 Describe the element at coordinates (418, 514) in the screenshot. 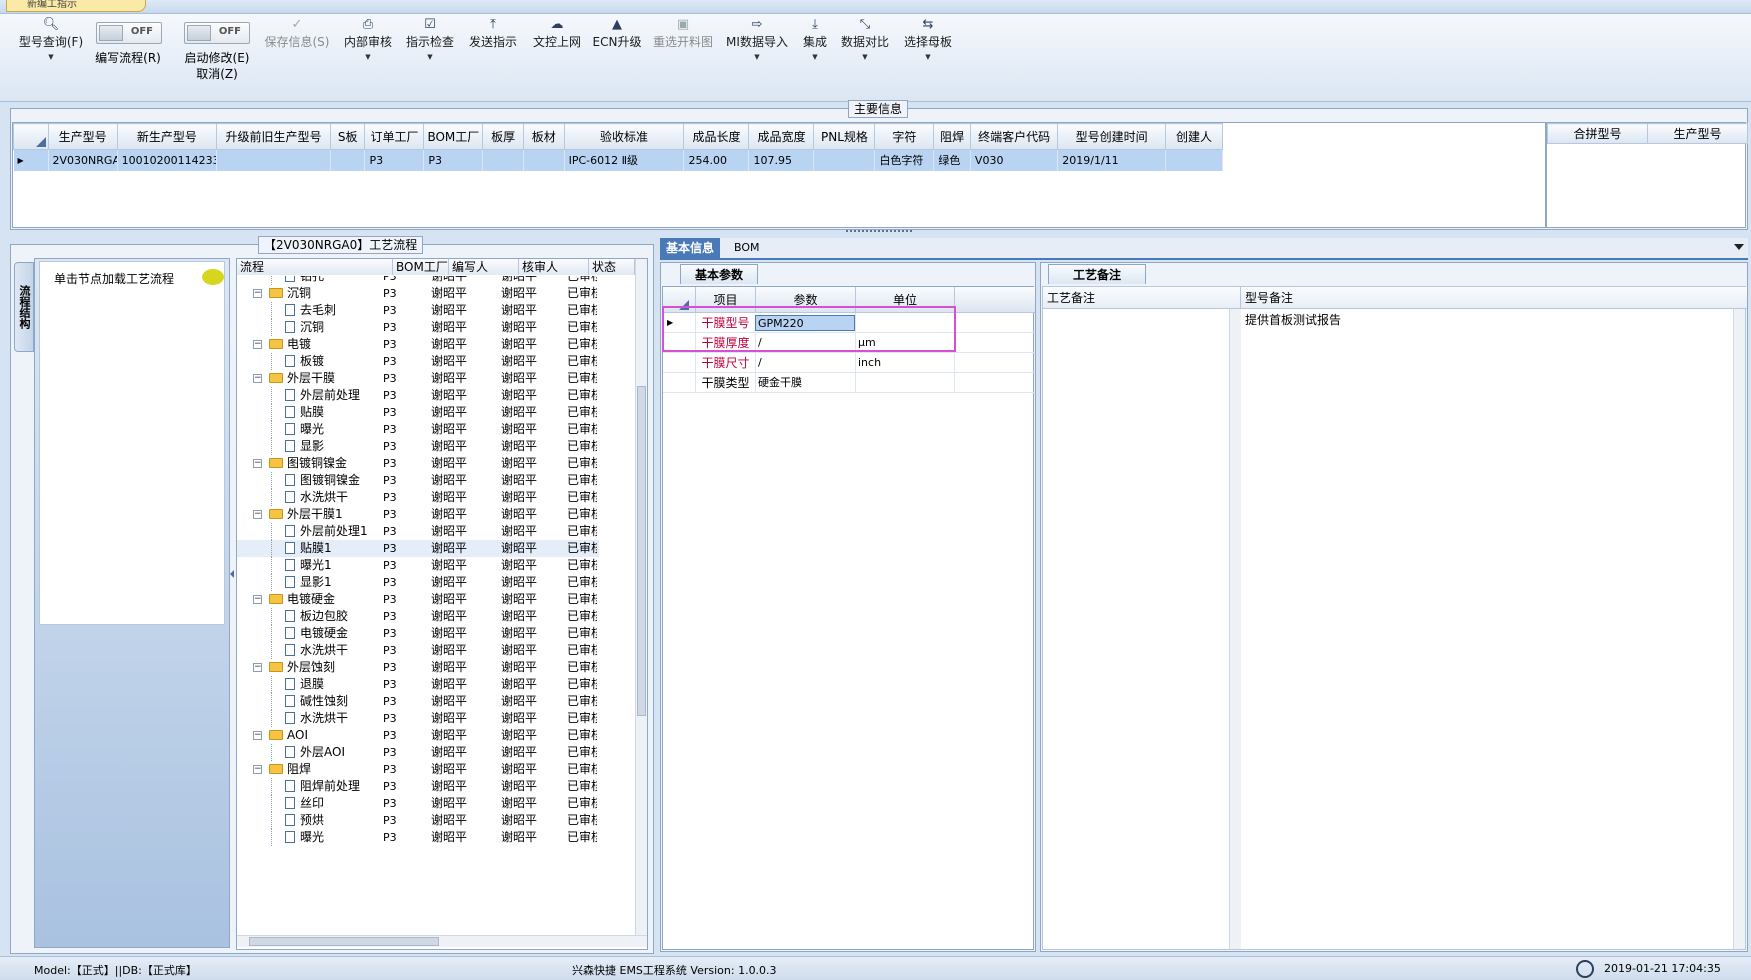

I see `tree-row: − 外层干膜1 P3 谢昭平 谢昭平 已审核` at that location.